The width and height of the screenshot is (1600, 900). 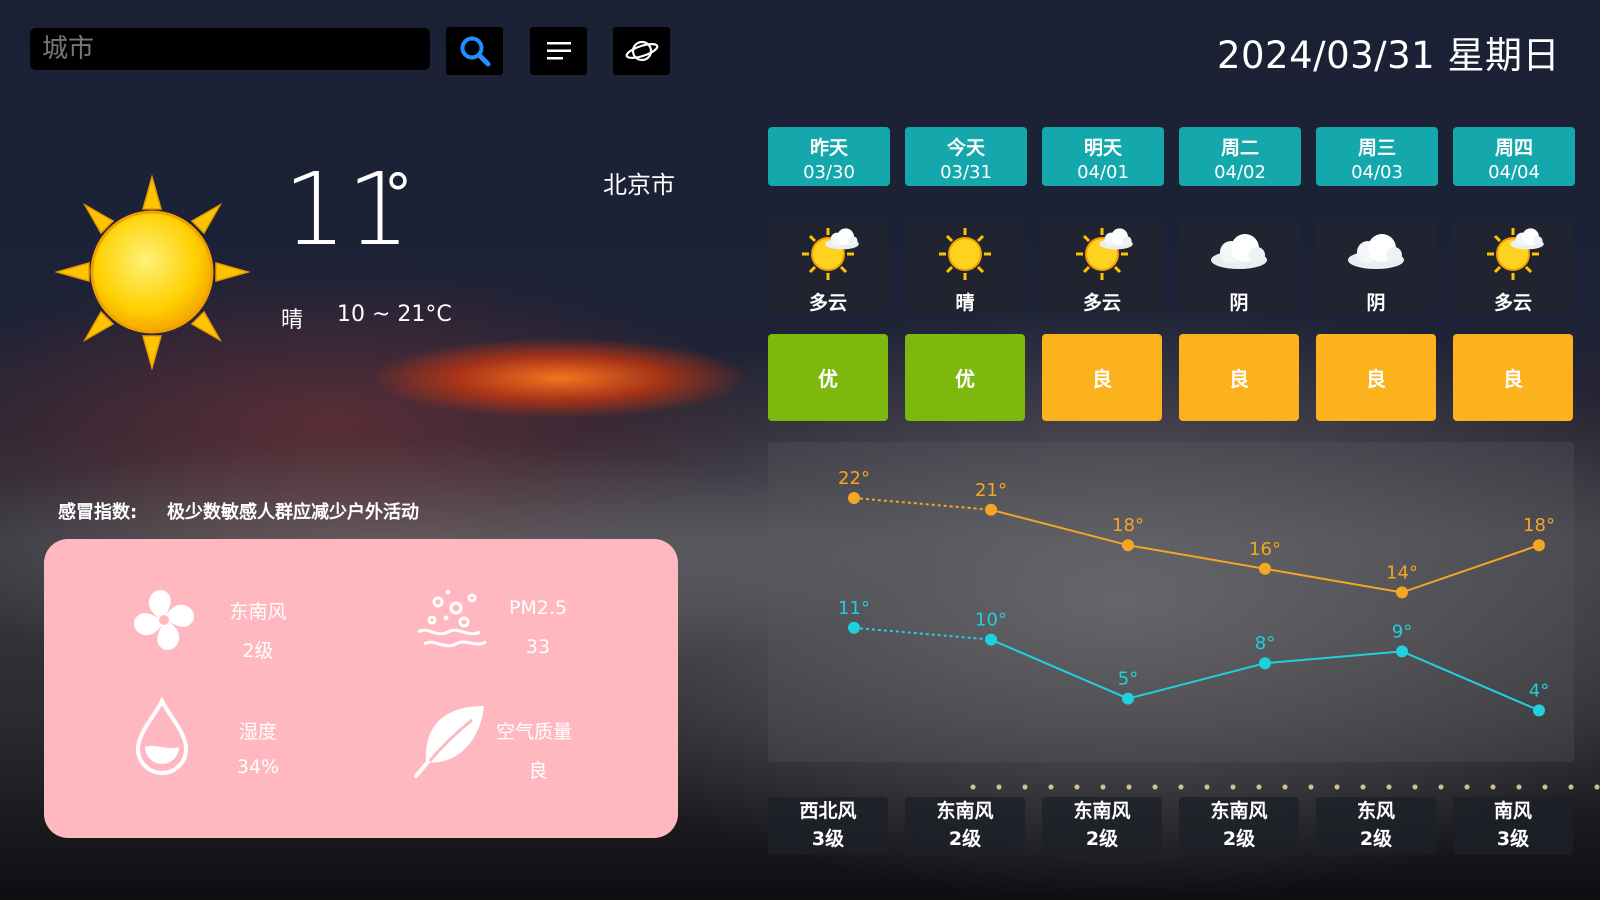 What do you see at coordinates (1128, 679) in the screenshot?
I see `low-temp-label: 5°` at bounding box center [1128, 679].